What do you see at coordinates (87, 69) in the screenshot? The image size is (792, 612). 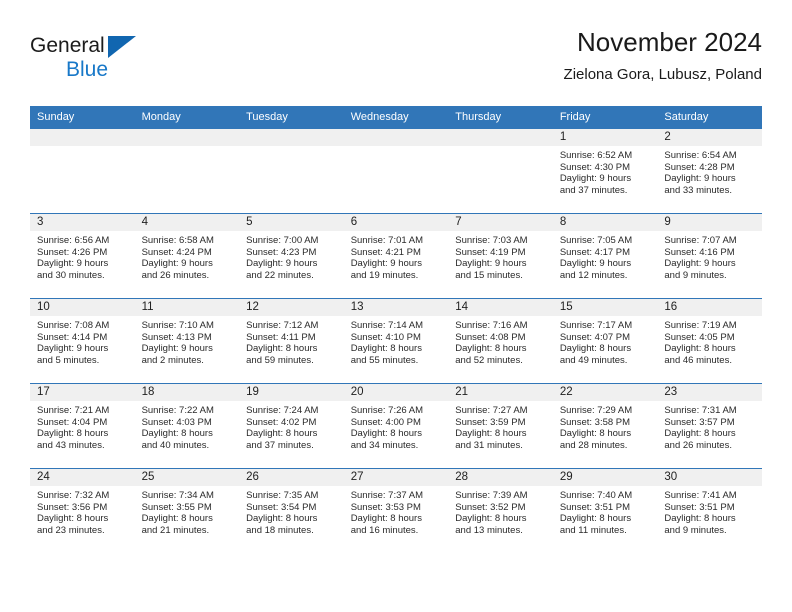 I see `logo-text-blue: Blue` at bounding box center [87, 69].